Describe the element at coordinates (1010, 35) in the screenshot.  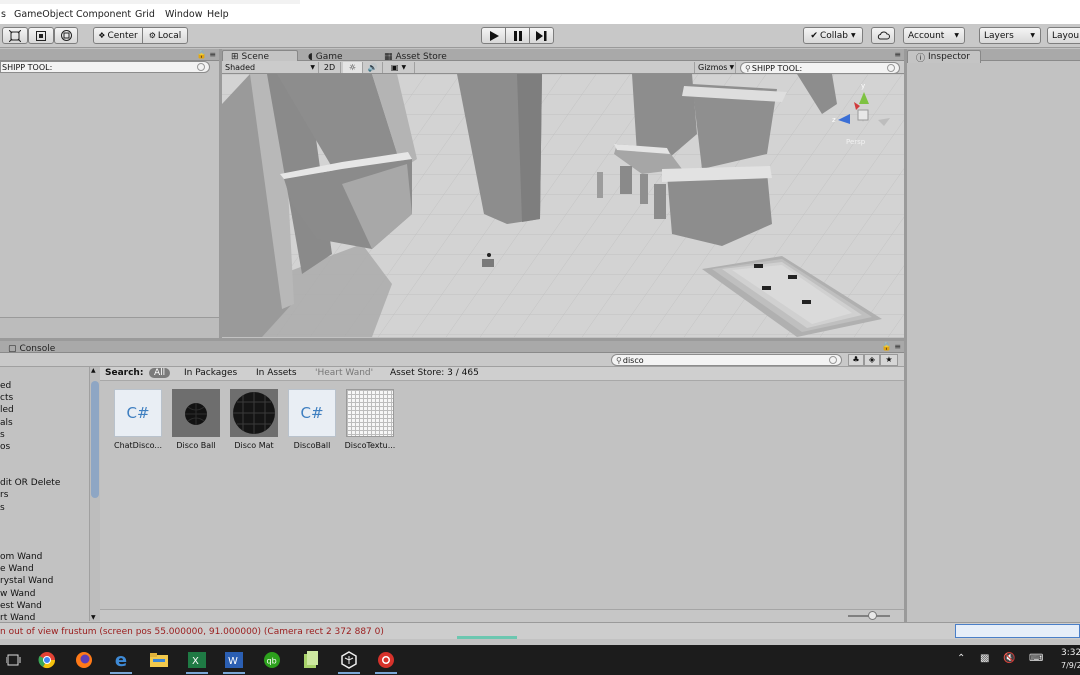
I see `layers-dropdown: Layers ▼` at that location.